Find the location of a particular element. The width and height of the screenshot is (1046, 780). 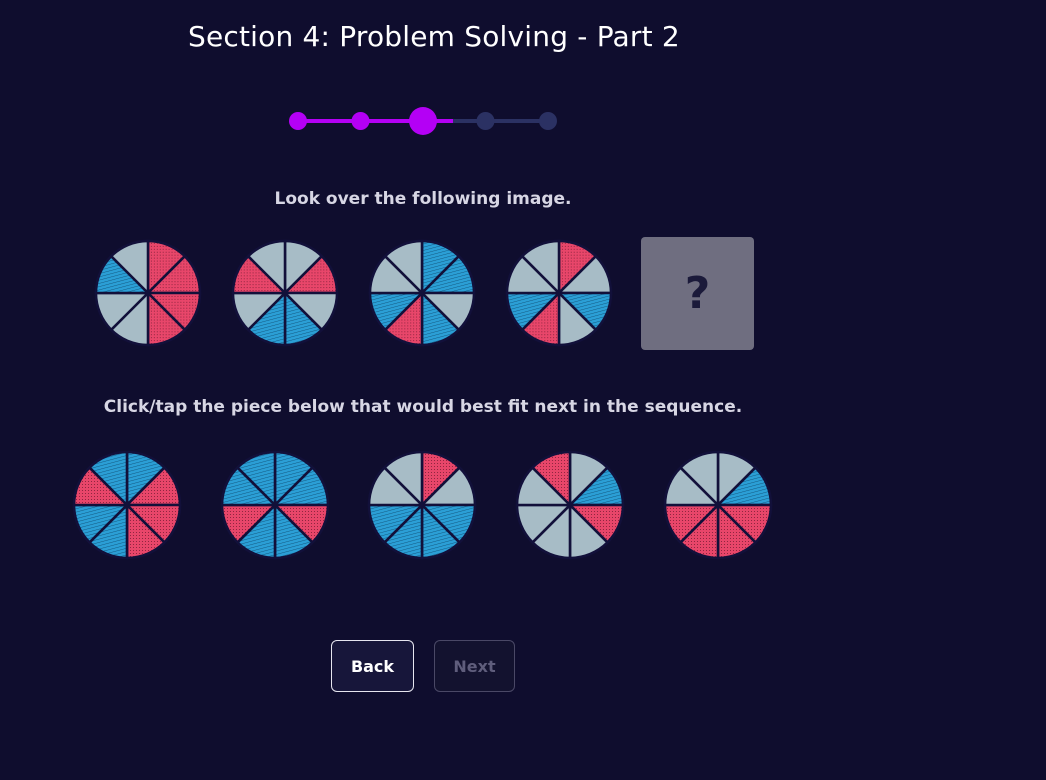

progress-stepper is located at coordinates (423, 121).